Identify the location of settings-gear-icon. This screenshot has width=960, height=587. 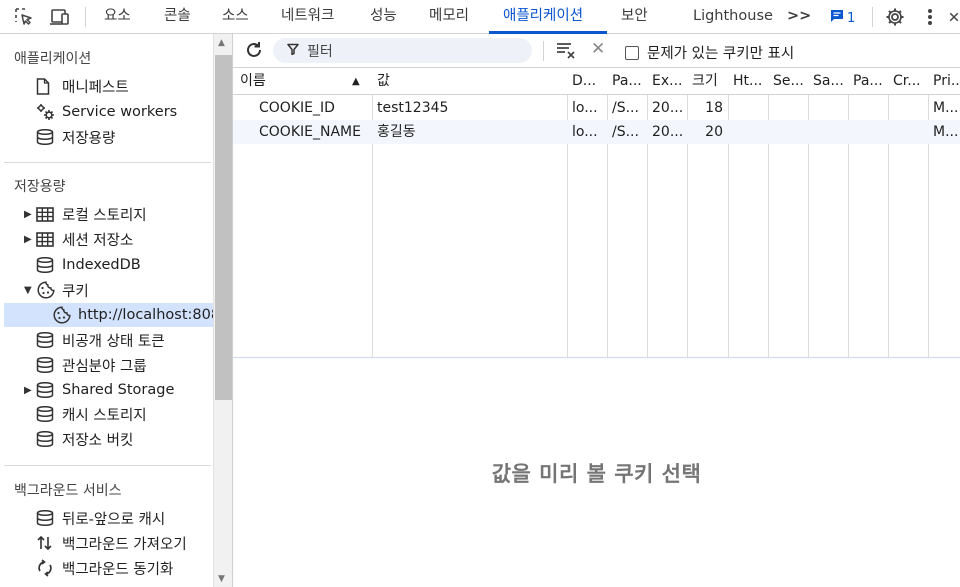
(895, 17).